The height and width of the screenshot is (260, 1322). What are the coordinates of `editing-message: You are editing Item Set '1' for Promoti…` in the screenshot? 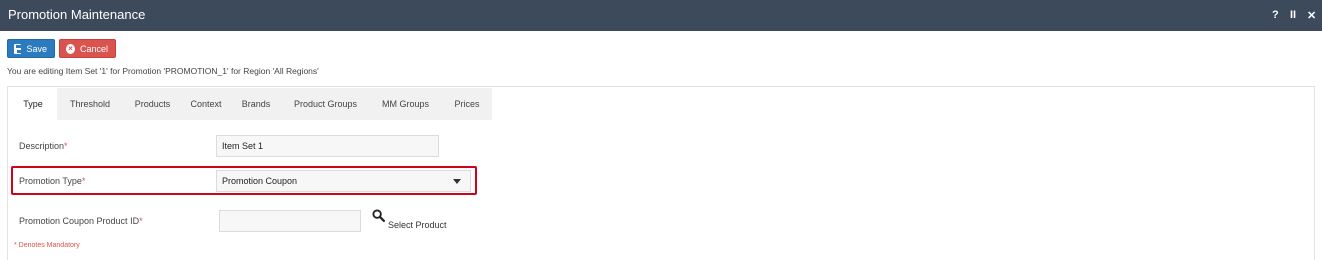 It's located at (163, 71).